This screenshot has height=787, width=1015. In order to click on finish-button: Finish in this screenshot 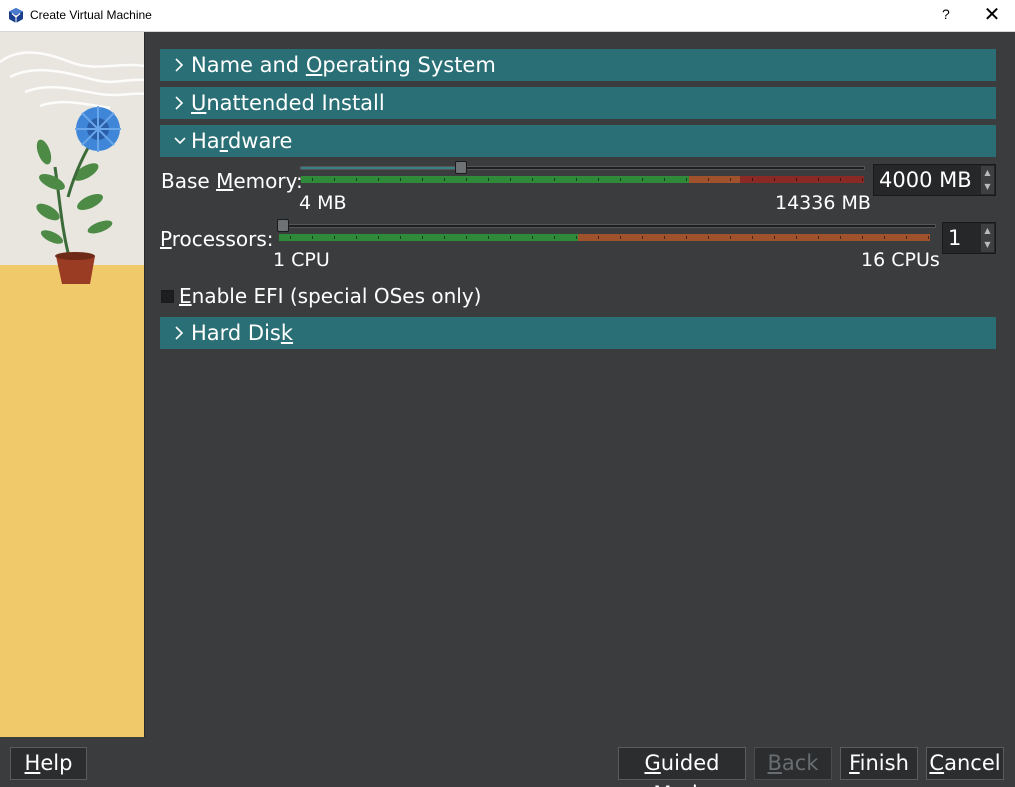, I will do `click(879, 763)`.